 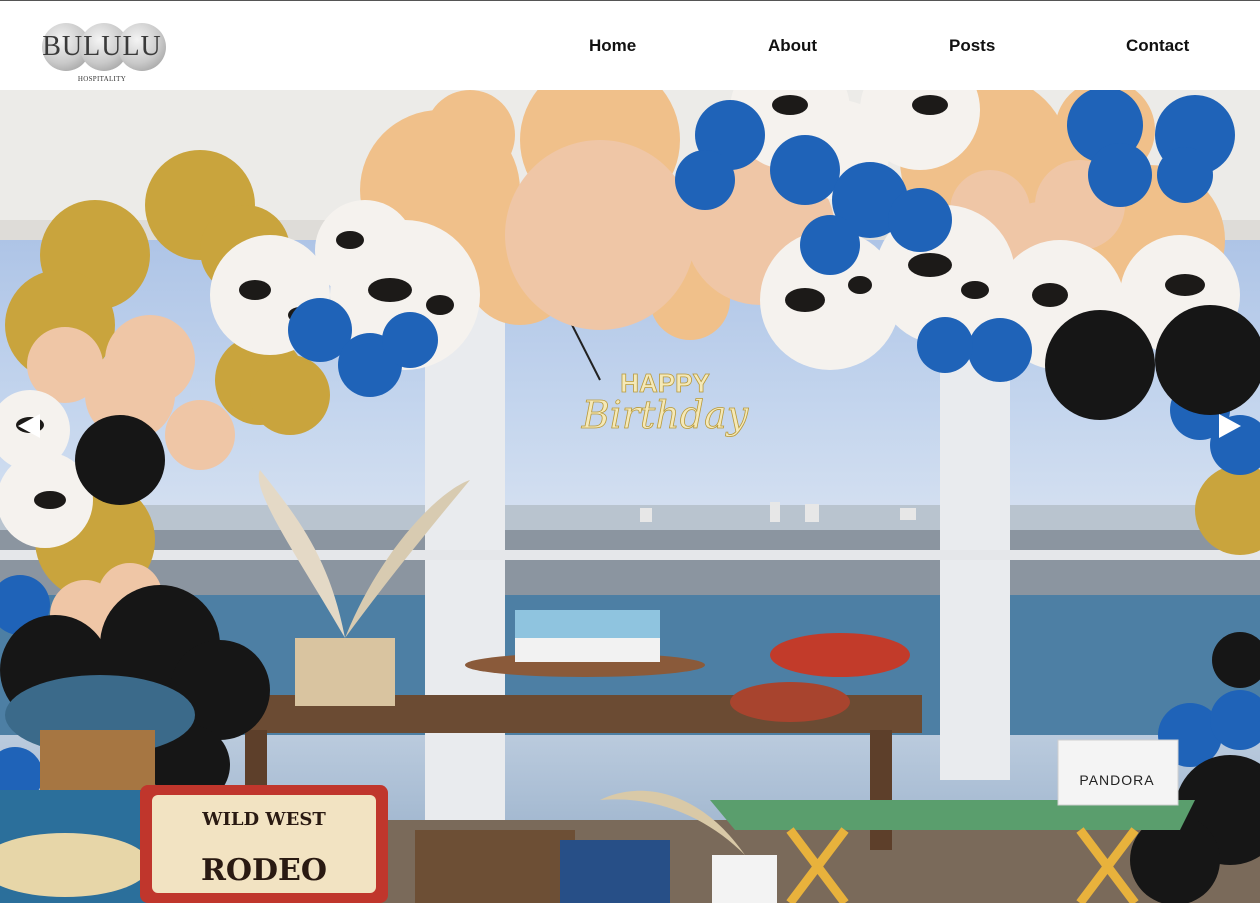 What do you see at coordinates (792, 46) in the screenshot?
I see `nav-about-link: About` at bounding box center [792, 46].